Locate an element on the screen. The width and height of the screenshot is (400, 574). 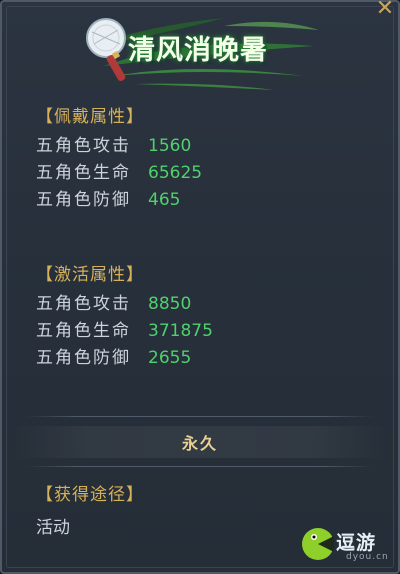
worn-attributes-section: 【佩戴属性】 五角色攻击 1560 五角色生命 65625 五角色防御 465 is located at coordinates (119, 158).